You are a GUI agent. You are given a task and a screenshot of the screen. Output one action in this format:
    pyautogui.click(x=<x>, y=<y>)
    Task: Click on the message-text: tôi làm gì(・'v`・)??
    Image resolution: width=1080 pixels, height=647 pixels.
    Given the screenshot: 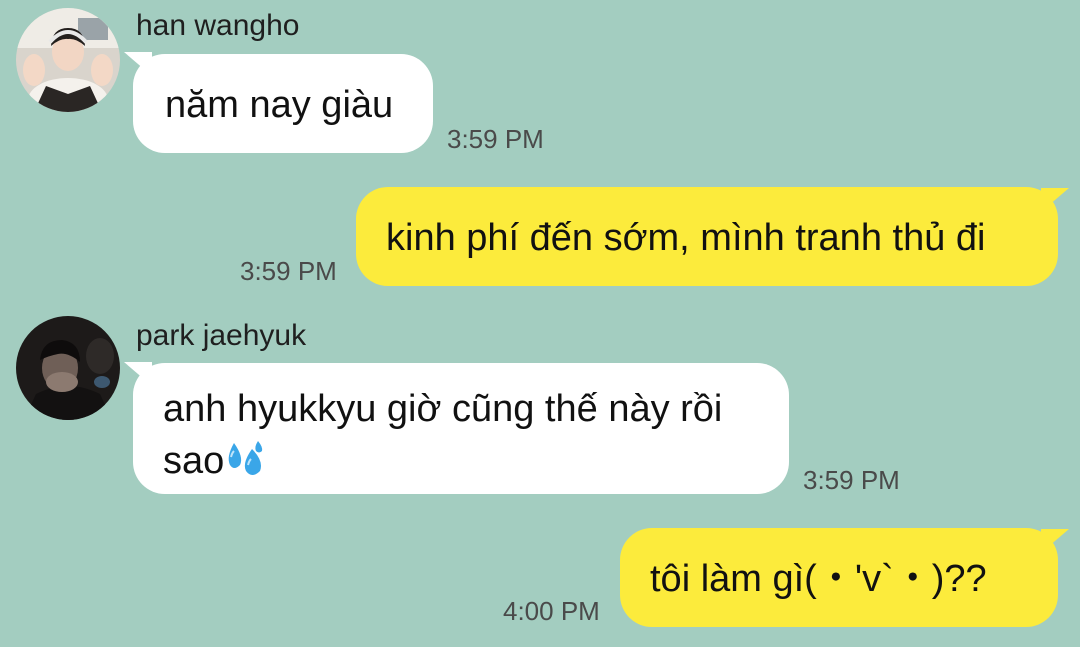 What is the action you would take?
    pyautogui.click(x=818, y=579)
    